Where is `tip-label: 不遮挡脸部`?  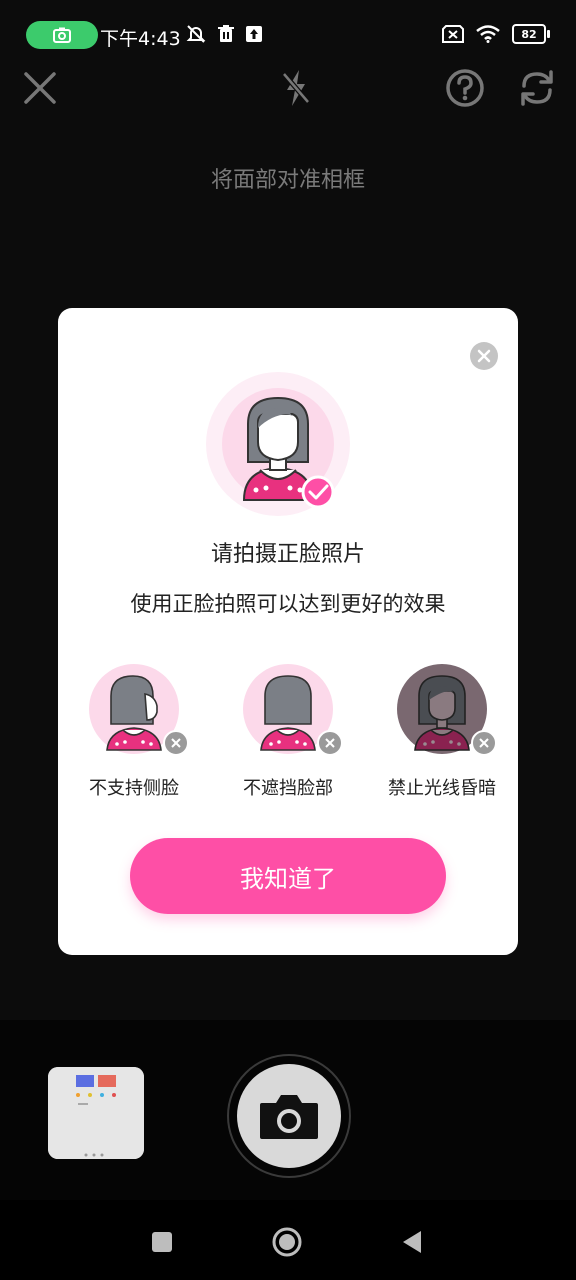
tip-label: 不遮挡脸部 is located at coordinates (288, 788).